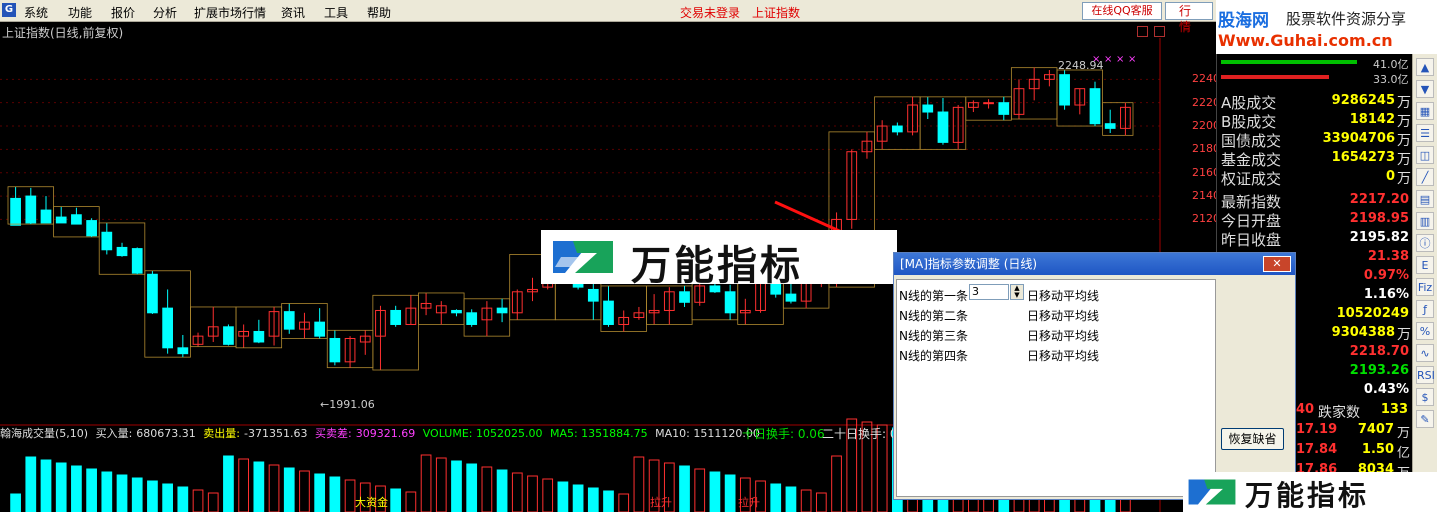 The width and height of the screenshot is (1437, 512). Describe the element at coordinates (1363, 157) in the screenshot. I see `stat-value: 1654273` at that location.